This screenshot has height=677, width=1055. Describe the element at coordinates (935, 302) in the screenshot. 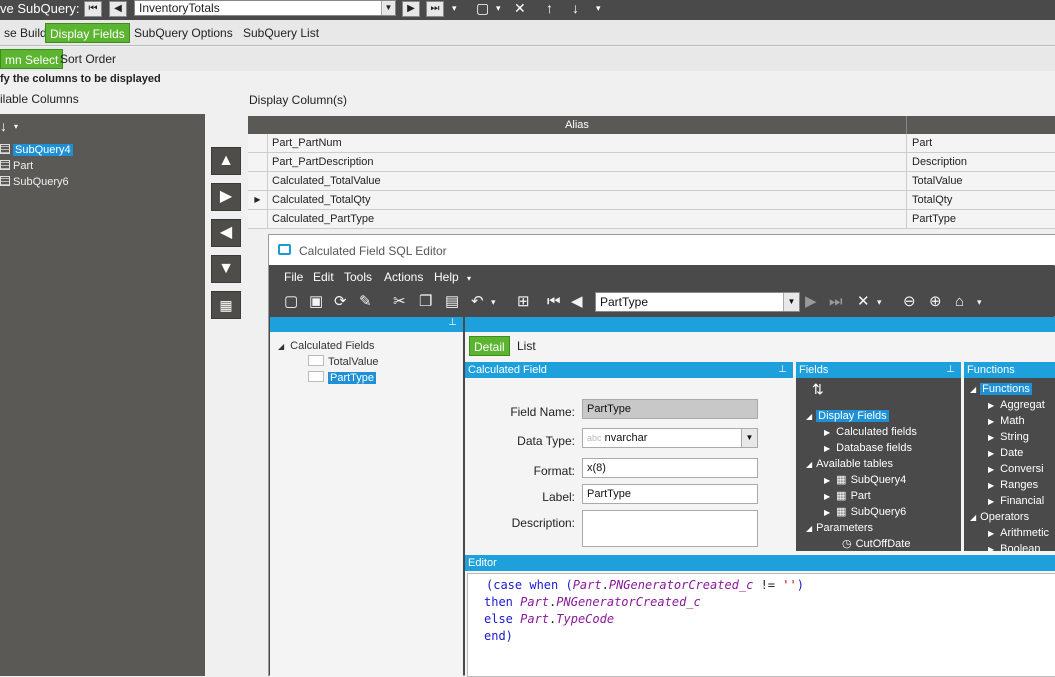

I see `forward-icon: ⊕` at that location.